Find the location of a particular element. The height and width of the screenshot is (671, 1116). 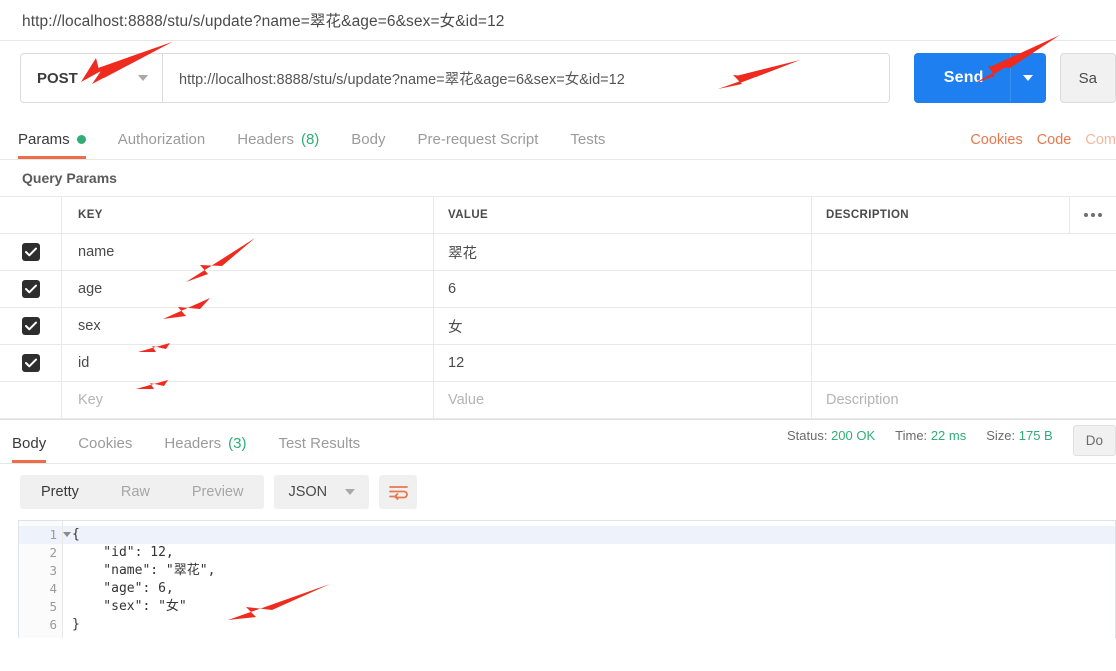

status-badge: Status: 200 OK is located at coordinates (831, 435).